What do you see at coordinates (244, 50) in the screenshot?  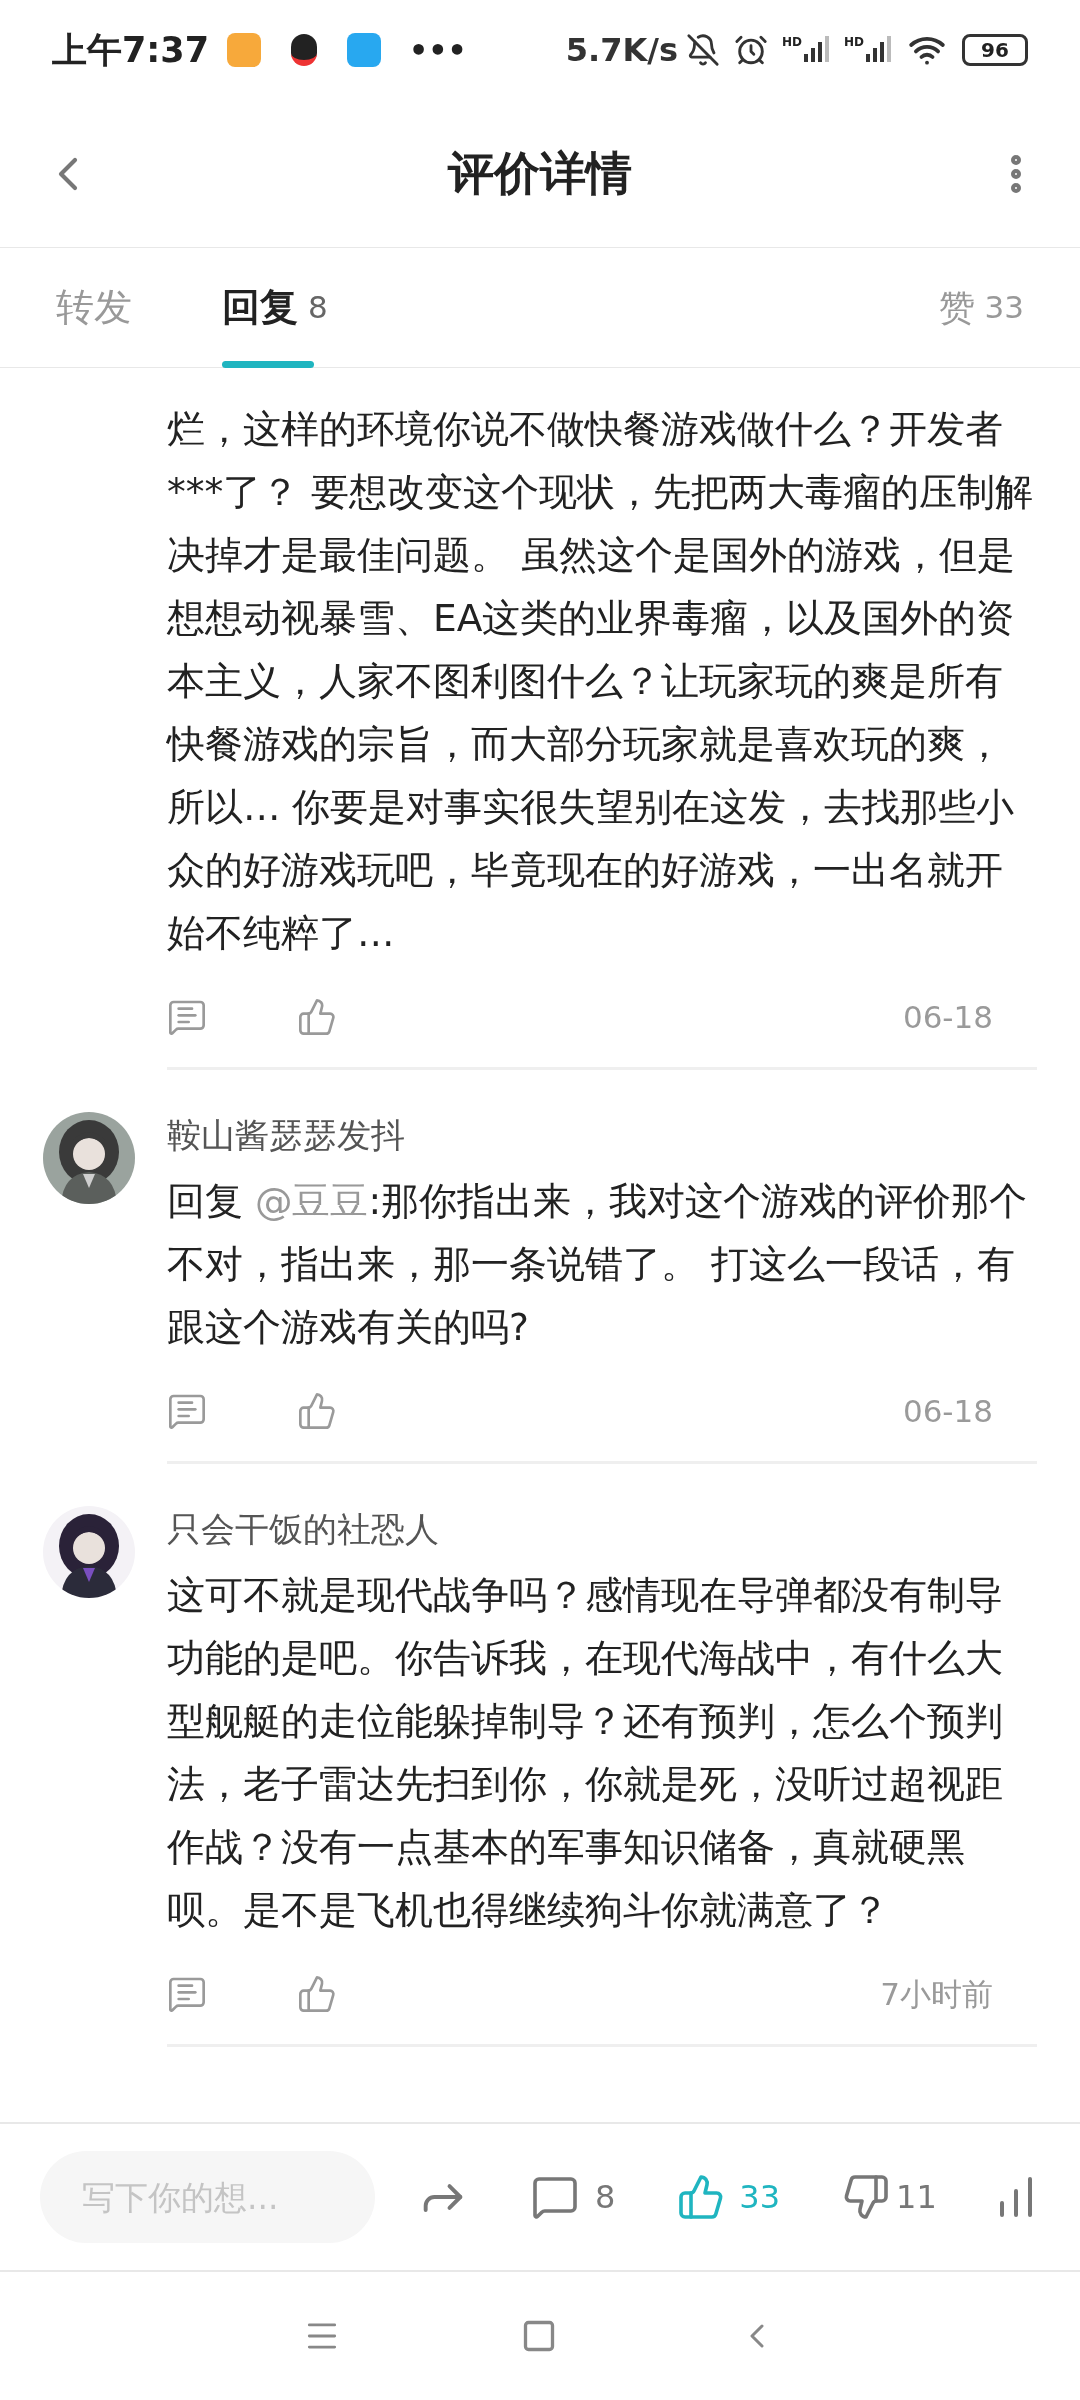 I see `gallery-app-icon` at bounding box center [244, 50].